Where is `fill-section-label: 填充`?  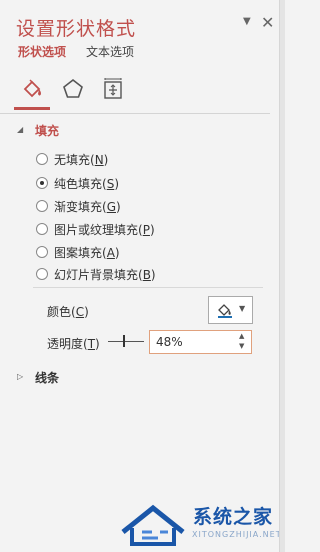
fill-section-label: 填充 is located at coordinates (47, 131).